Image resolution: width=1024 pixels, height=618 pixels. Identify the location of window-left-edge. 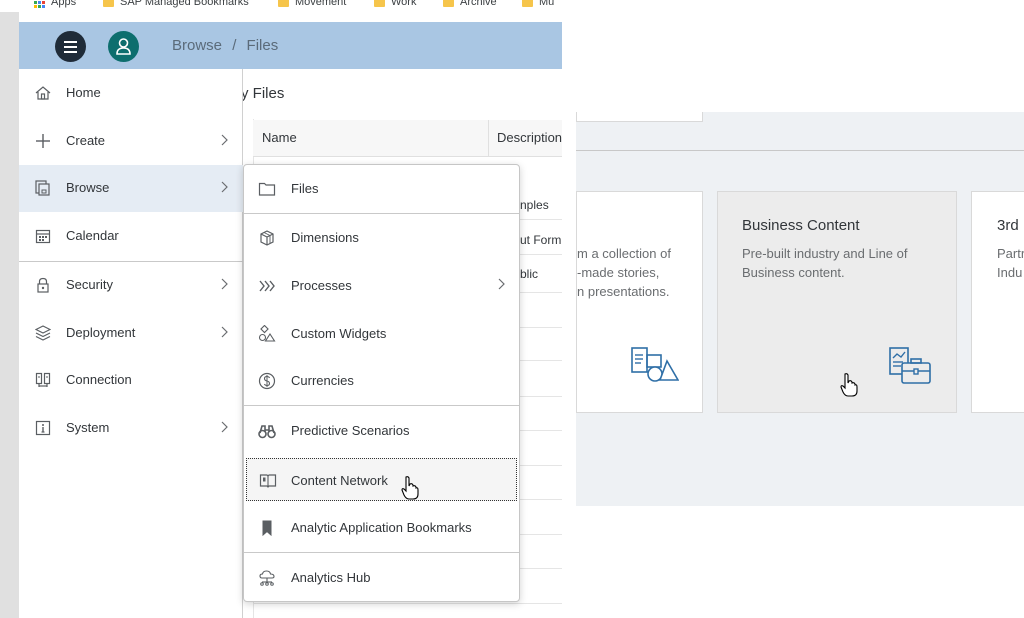
(9, 315).